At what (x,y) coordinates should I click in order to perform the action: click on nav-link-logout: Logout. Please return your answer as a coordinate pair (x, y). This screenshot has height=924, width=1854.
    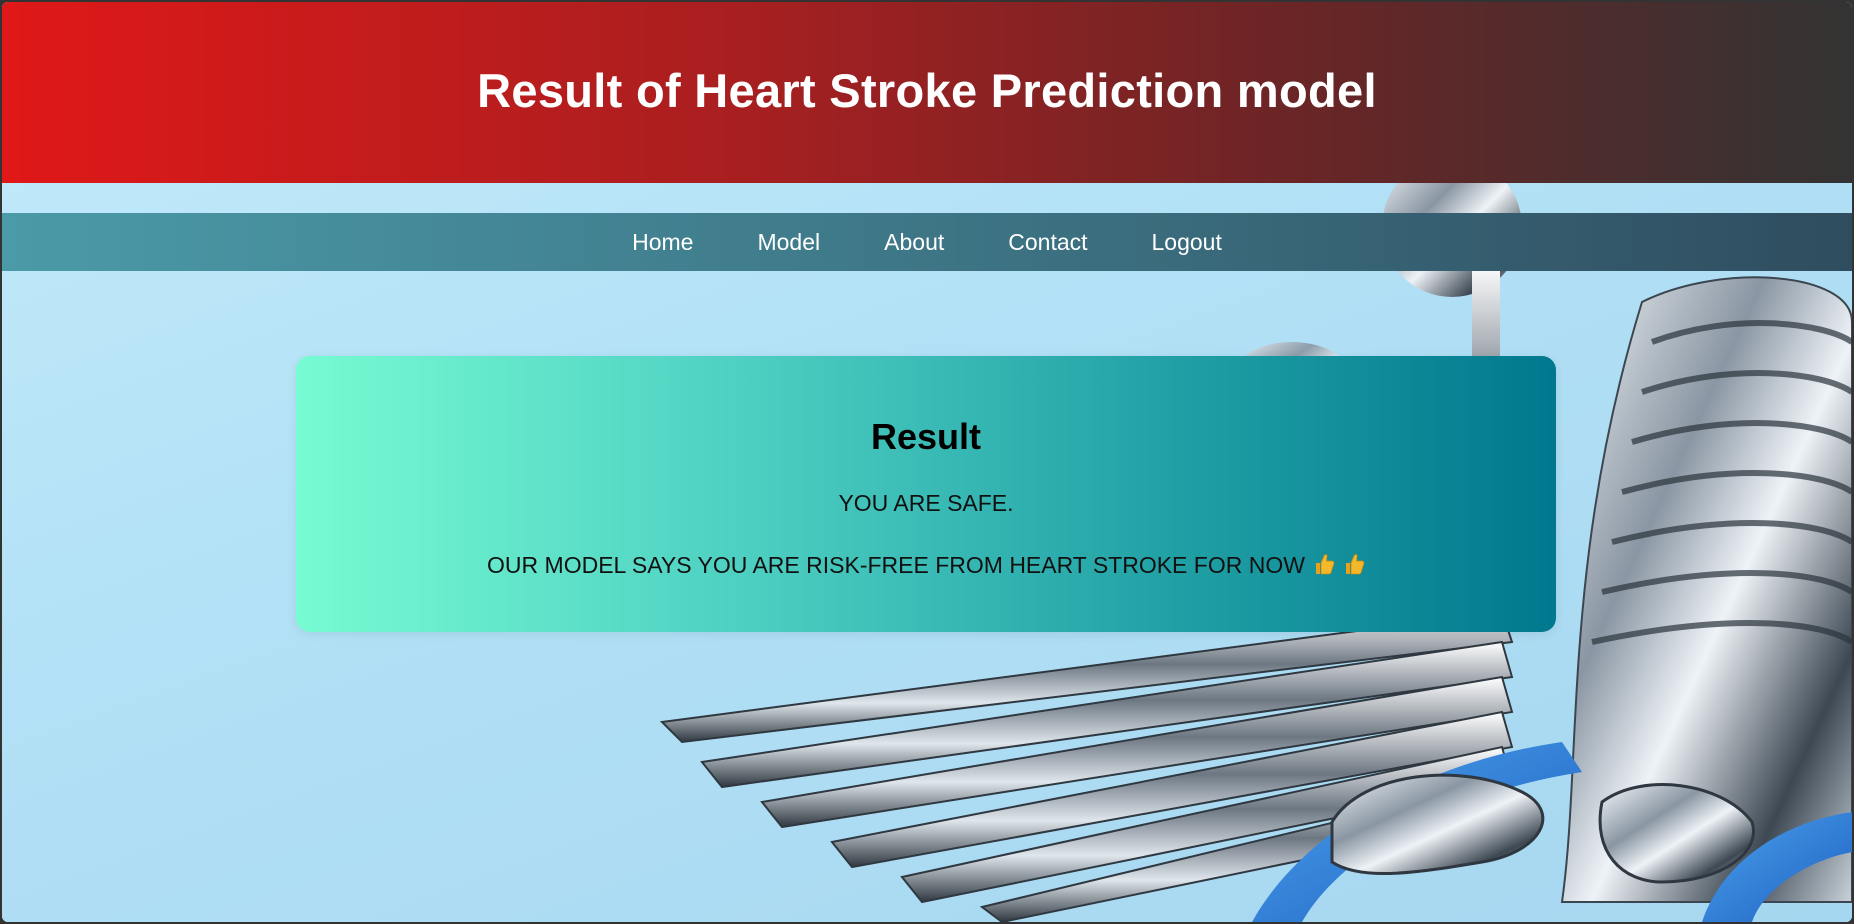
    Looking at the image, I should click on (1187, 242).